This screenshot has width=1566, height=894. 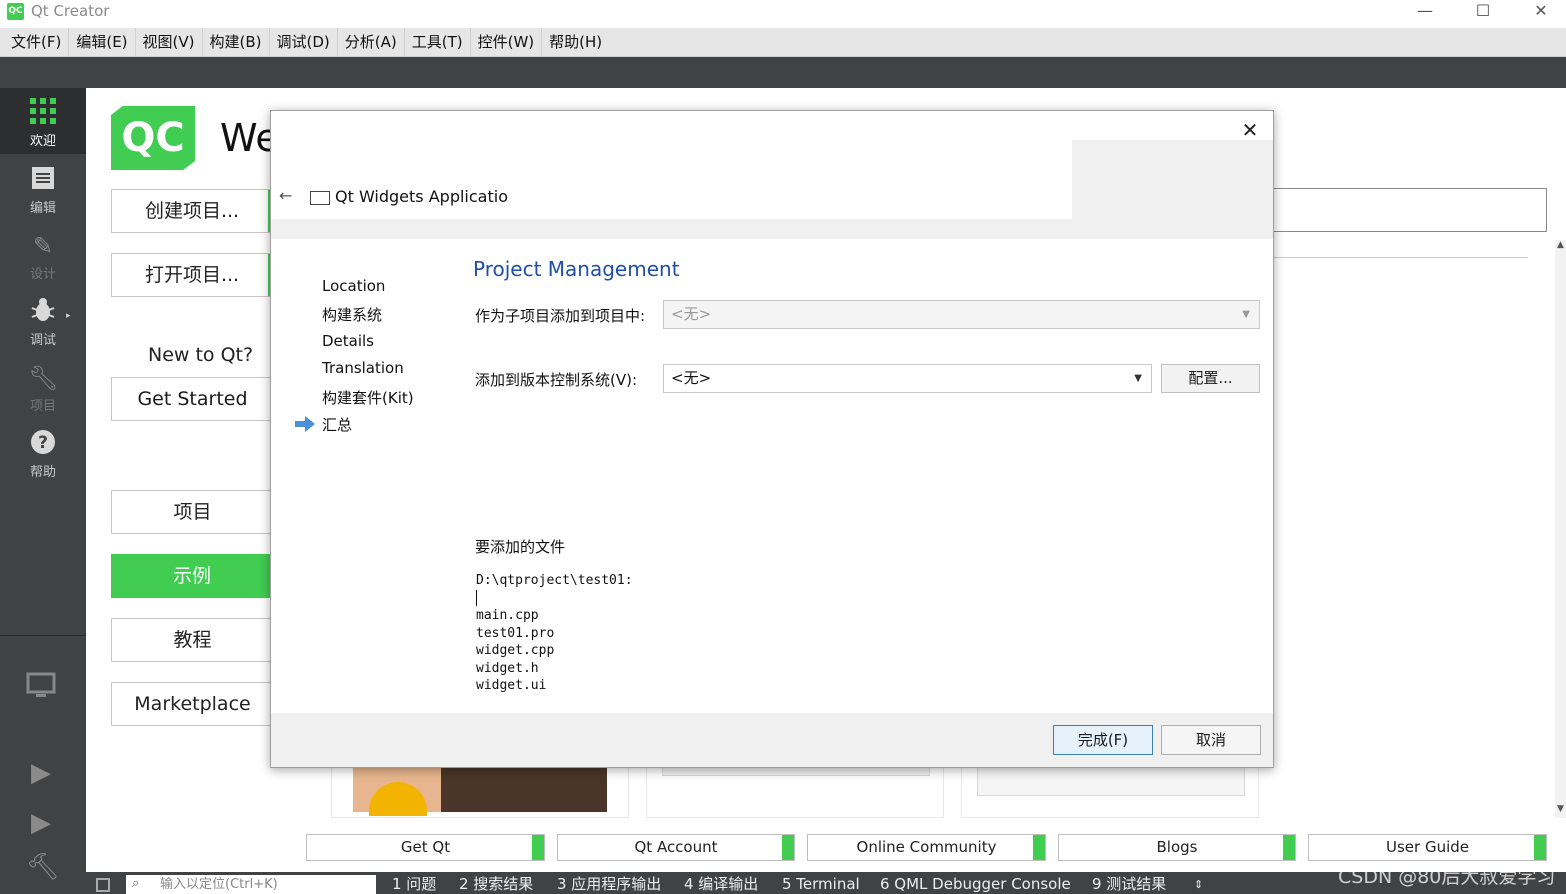 I want to click on menu-edit: 编辑(E), so click(x=102, y=42).